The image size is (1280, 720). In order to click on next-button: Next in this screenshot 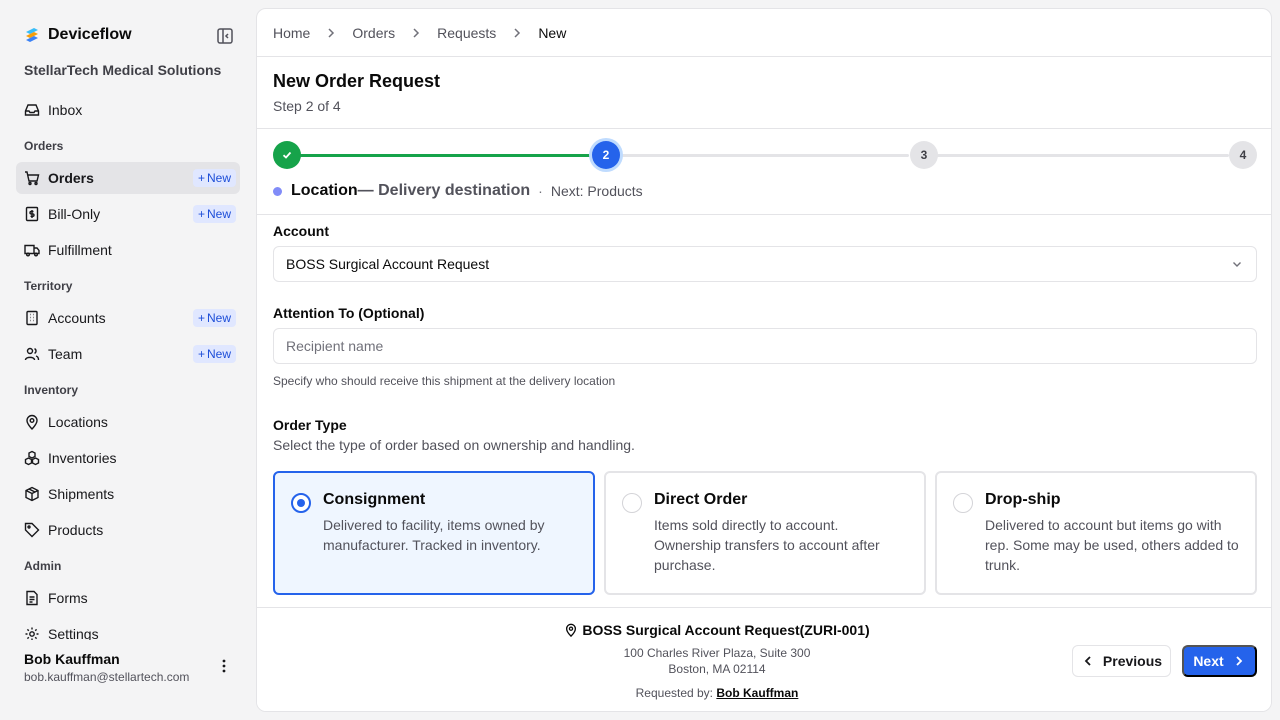, I will do `click(1219, 661)`.